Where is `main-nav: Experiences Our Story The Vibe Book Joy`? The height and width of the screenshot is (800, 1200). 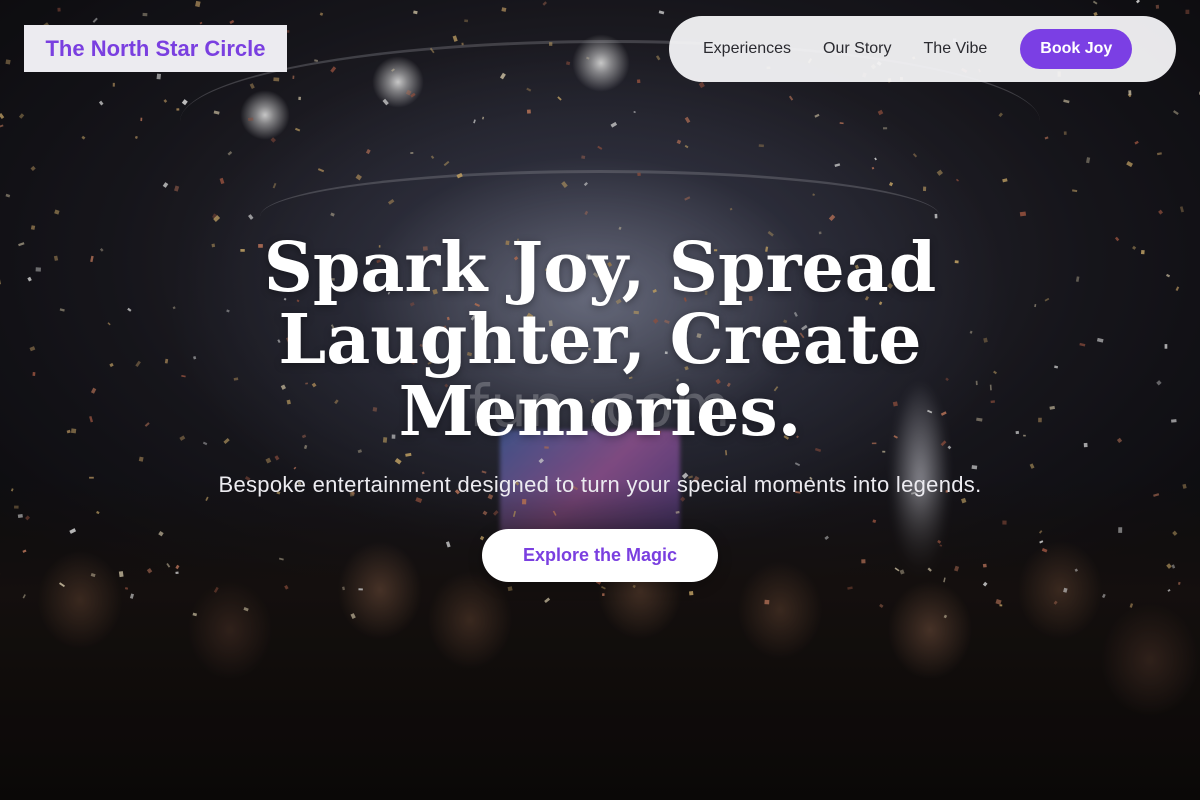
main-nav: Experiences Our Story The Vibe Book Joy is located at coordinates (922, 49).